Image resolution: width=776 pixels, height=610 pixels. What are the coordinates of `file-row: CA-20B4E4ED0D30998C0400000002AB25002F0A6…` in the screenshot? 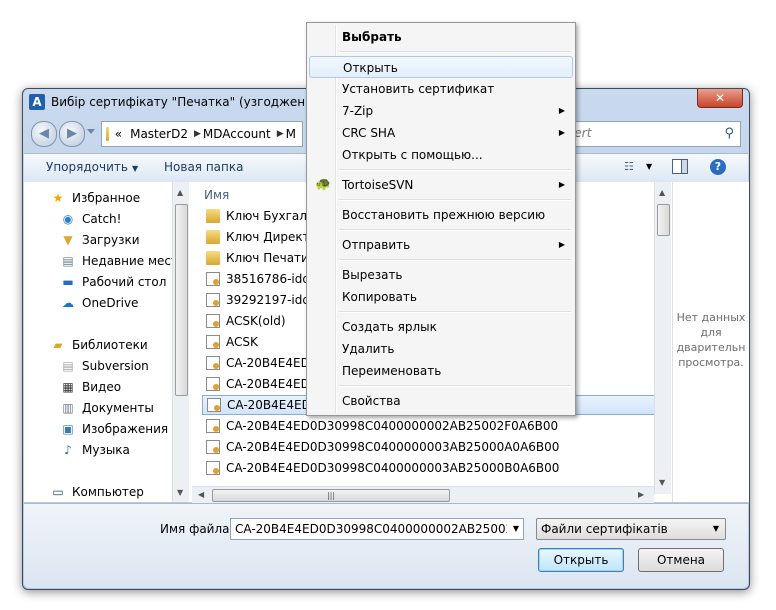 It's located at (428, 426).